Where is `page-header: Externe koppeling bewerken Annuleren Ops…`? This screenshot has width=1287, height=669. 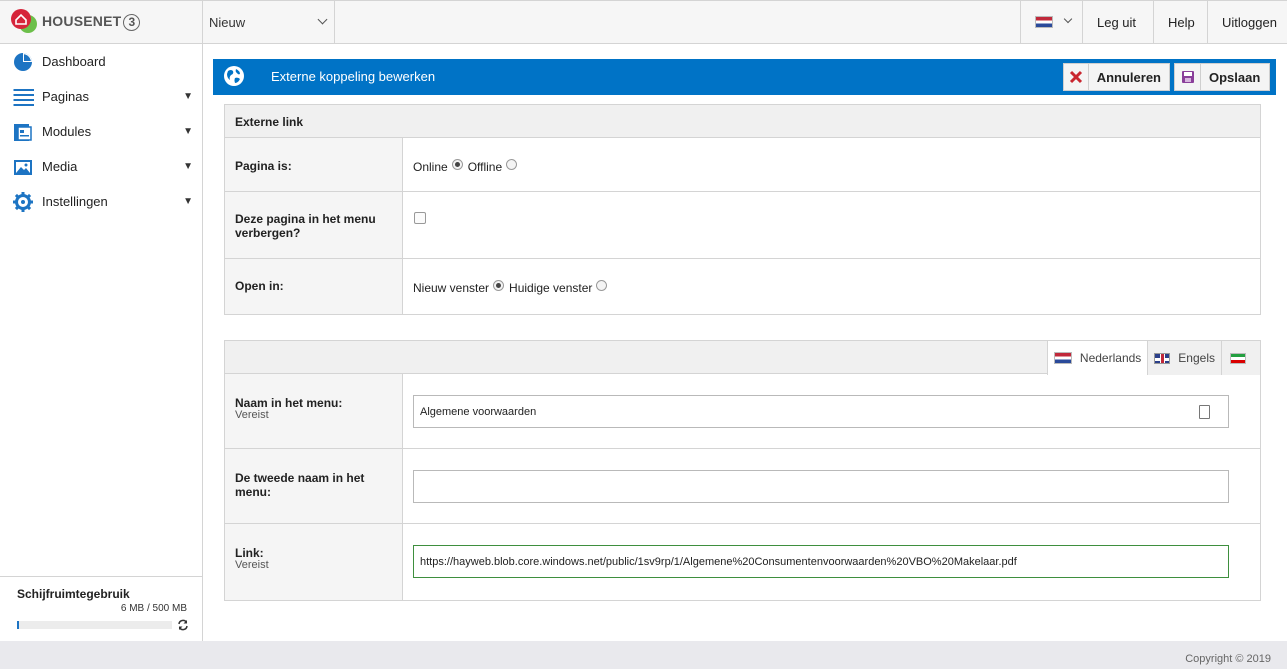 page-header: Externe koppeling bewerken Annuleren Ops… is located at coordinates (744, 77).